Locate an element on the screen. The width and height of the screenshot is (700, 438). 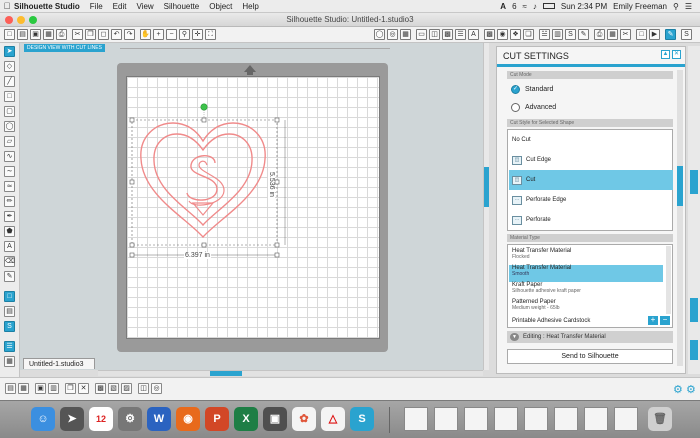
group-icon: ▤ is located at coordinates (10, 388).